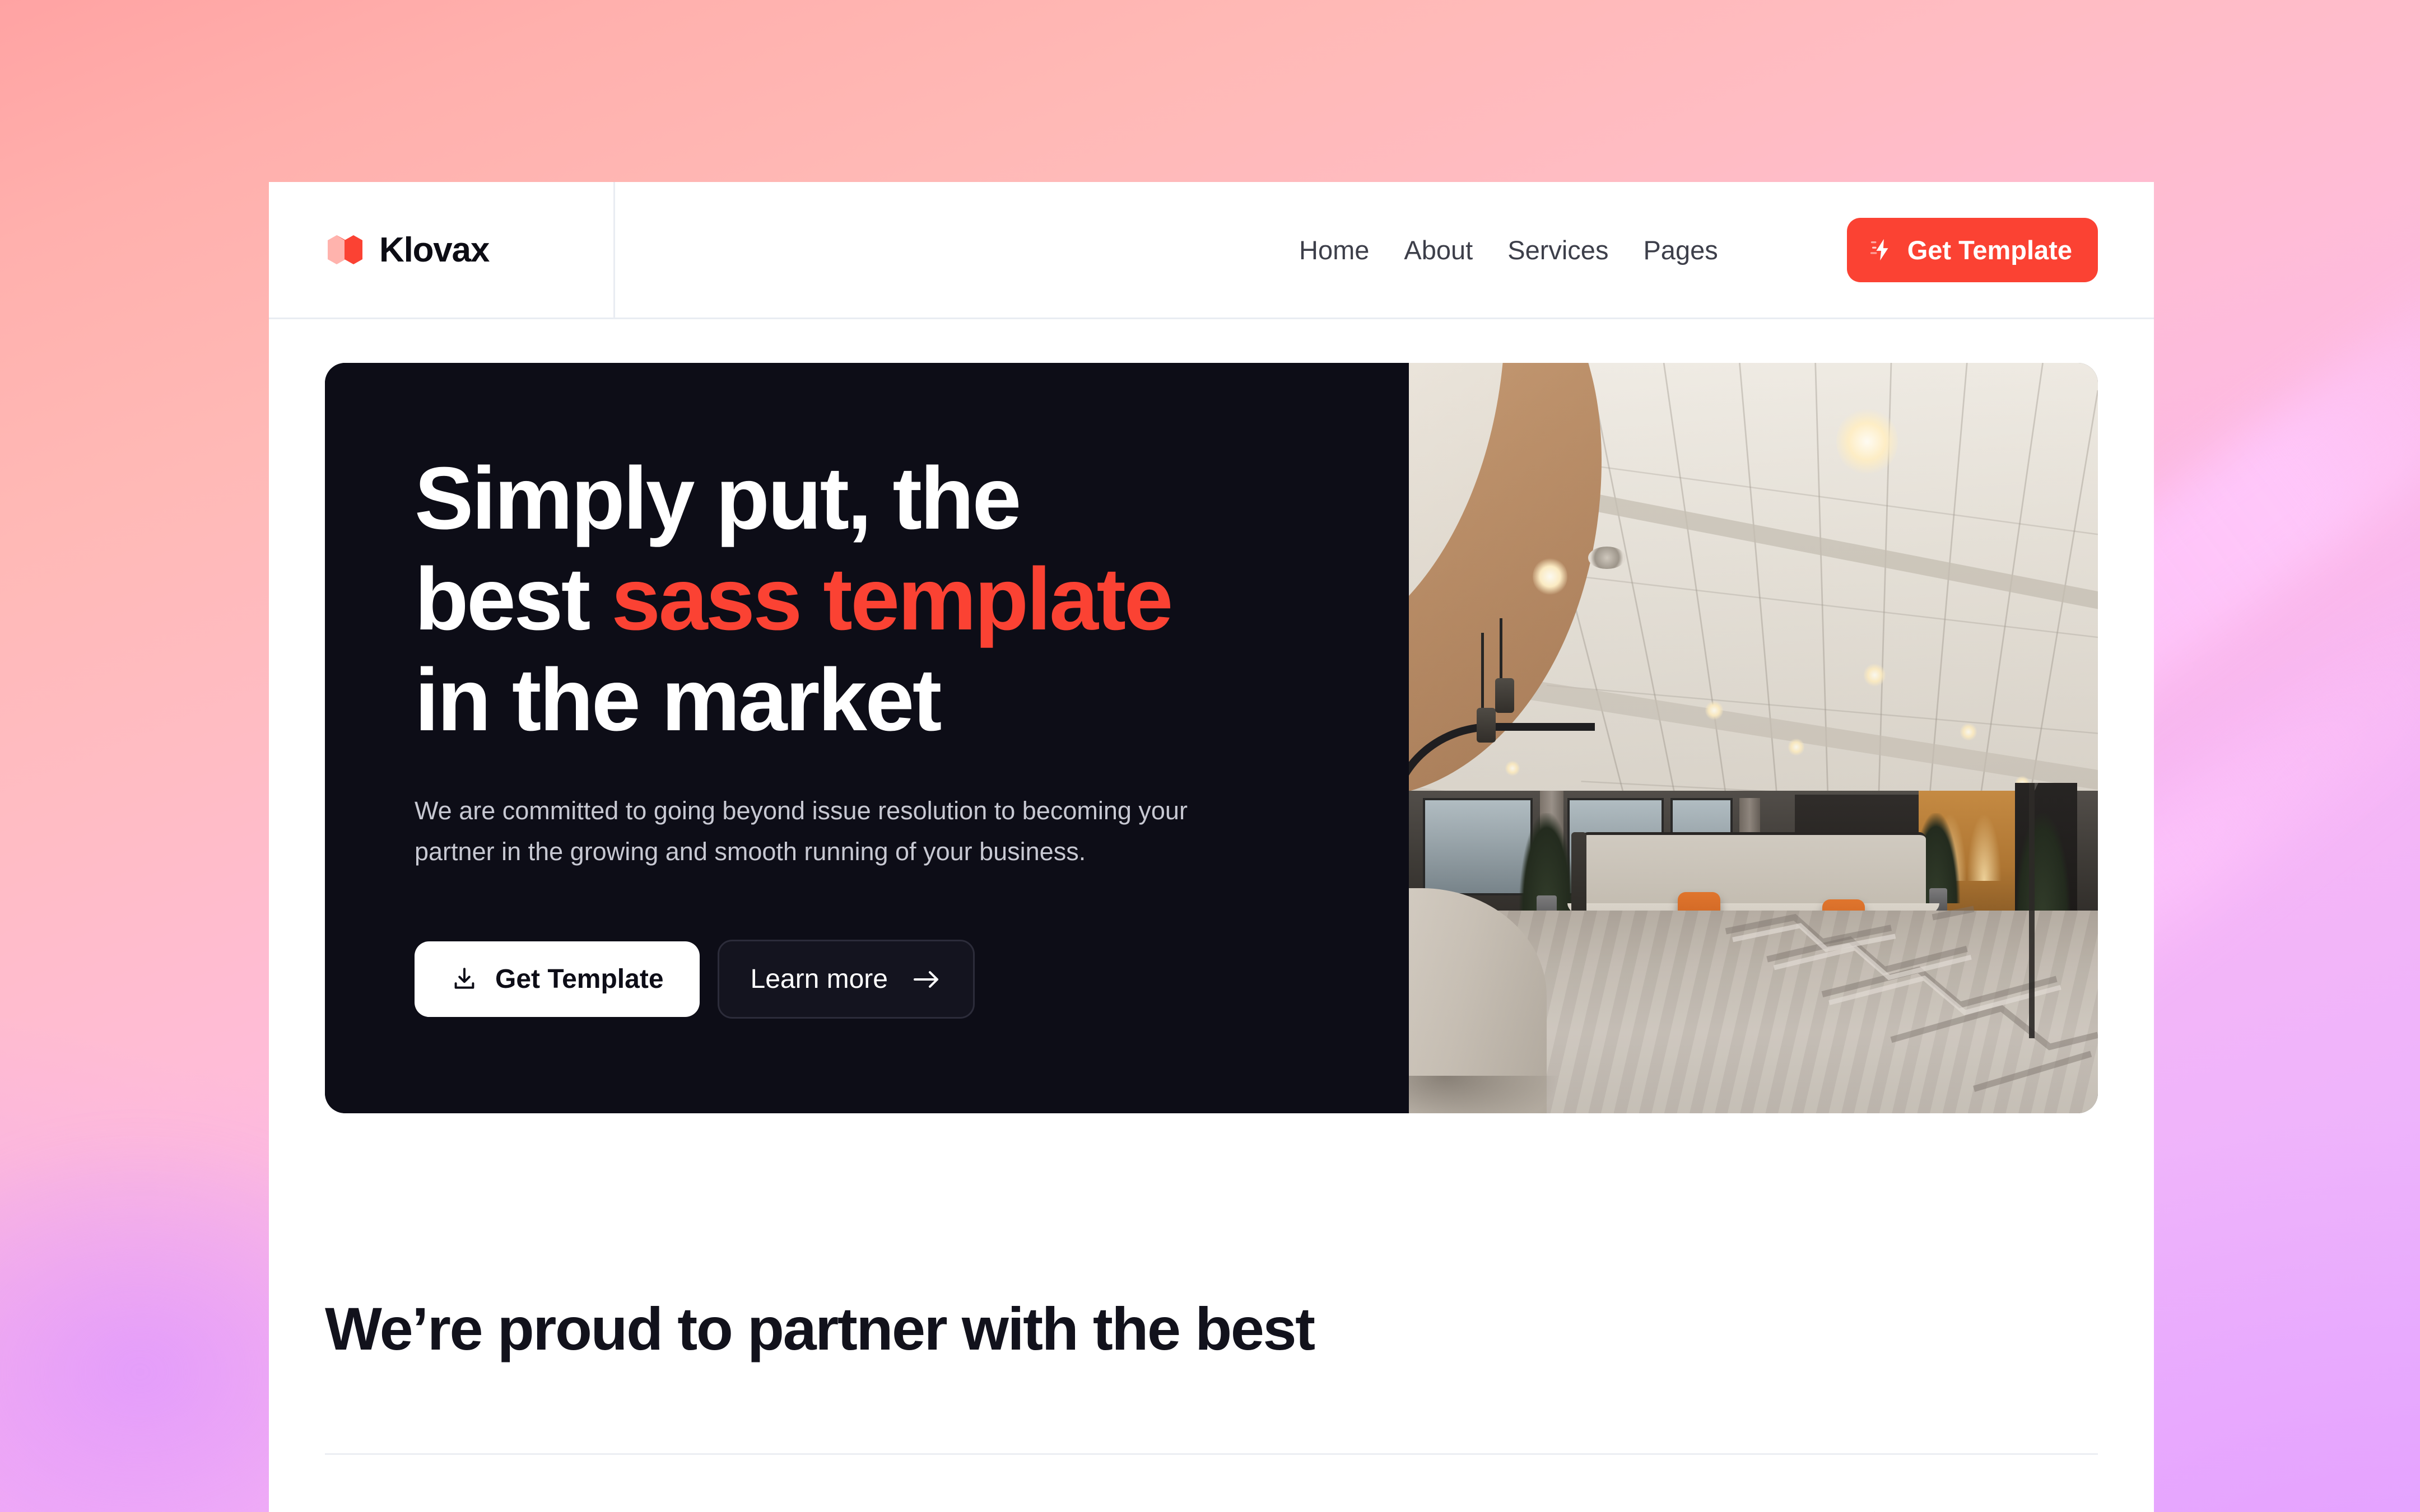 The width and height of the screenshot is (2420, 1512). Describe the element at coordinates (435, 250) in the screenshot. I see `brand-name: Klovax` at that location.